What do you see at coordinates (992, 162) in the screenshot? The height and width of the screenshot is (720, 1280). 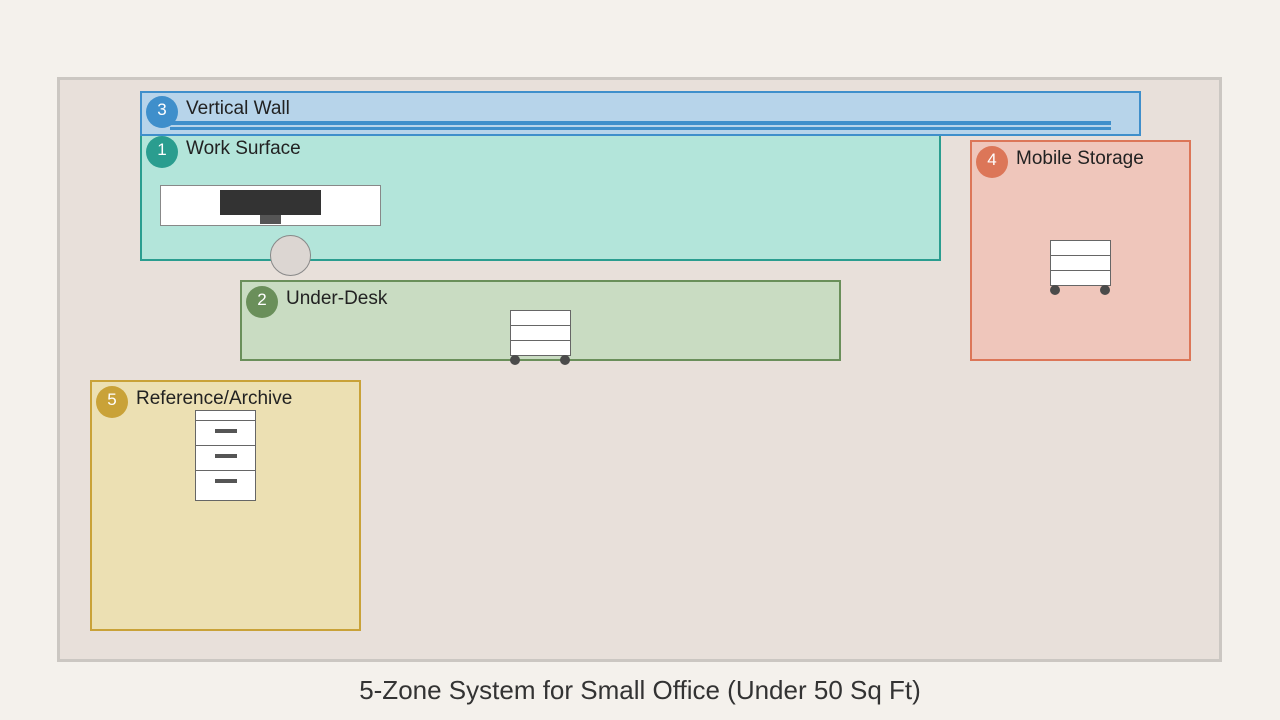 I see `zone-4-badge: 4` at bounding box center [992, 162].